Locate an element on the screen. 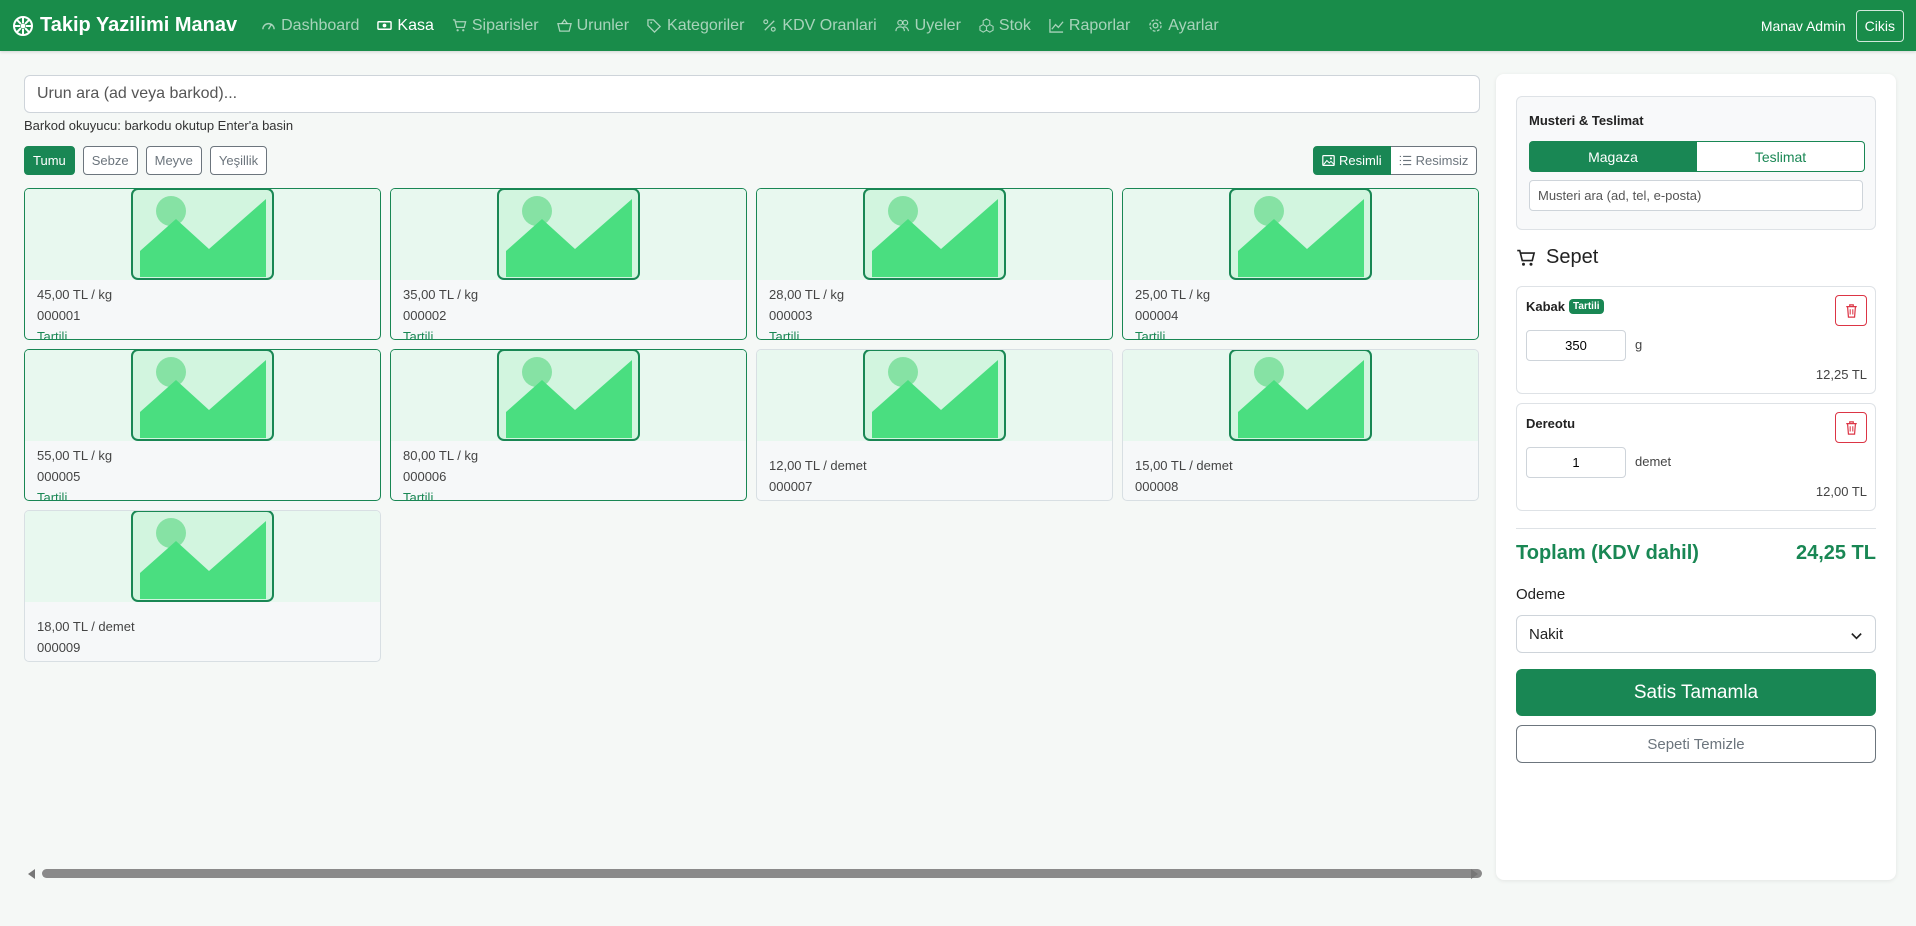  divider is located at coordinates (1696, 528).